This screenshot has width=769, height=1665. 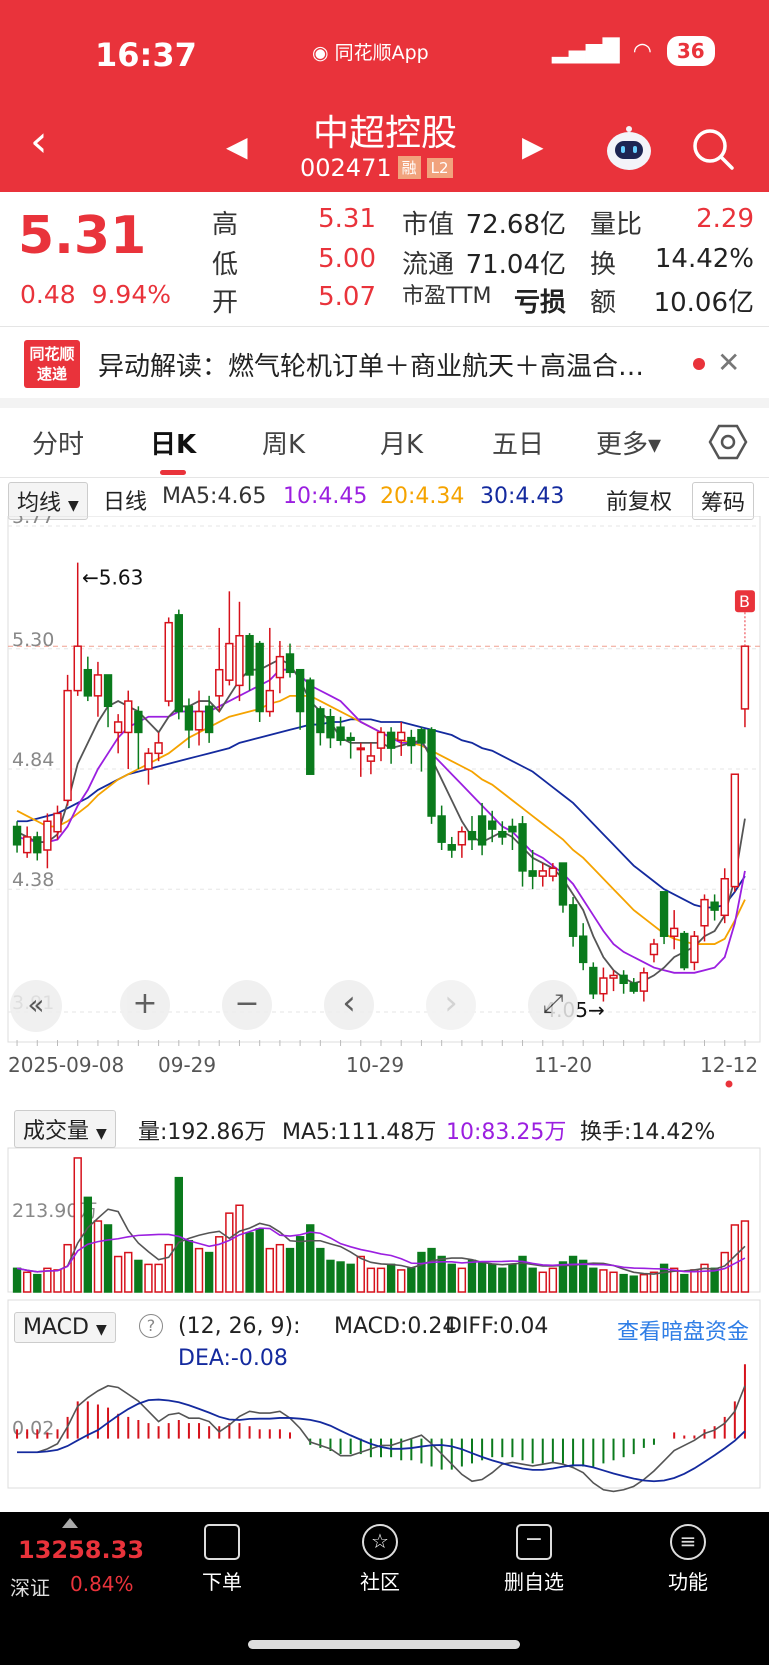 What do you see at coordinates (65, 1327) in the screenshot?
I see `macd-selector: MACD ▼` at bounding box center [65, 1327].